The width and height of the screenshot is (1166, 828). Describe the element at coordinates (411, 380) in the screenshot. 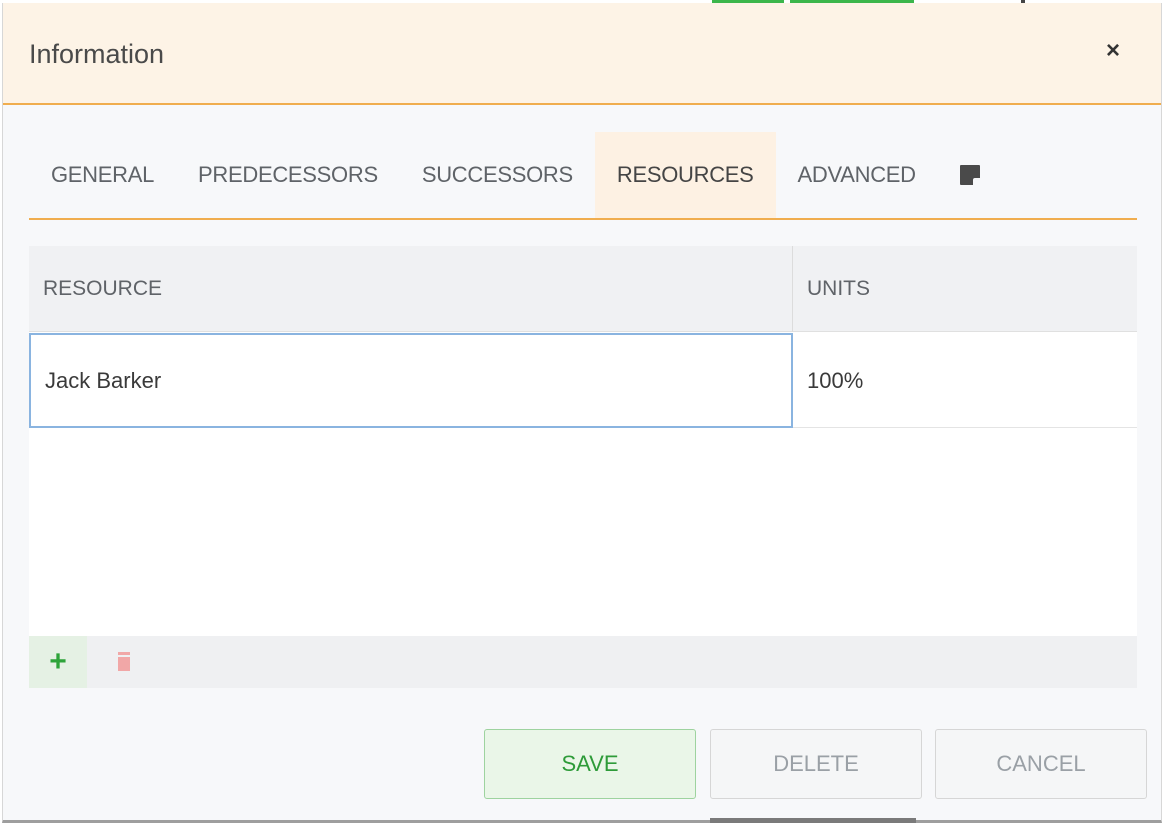

I see `resource-cell: Jack Barker` at that location.